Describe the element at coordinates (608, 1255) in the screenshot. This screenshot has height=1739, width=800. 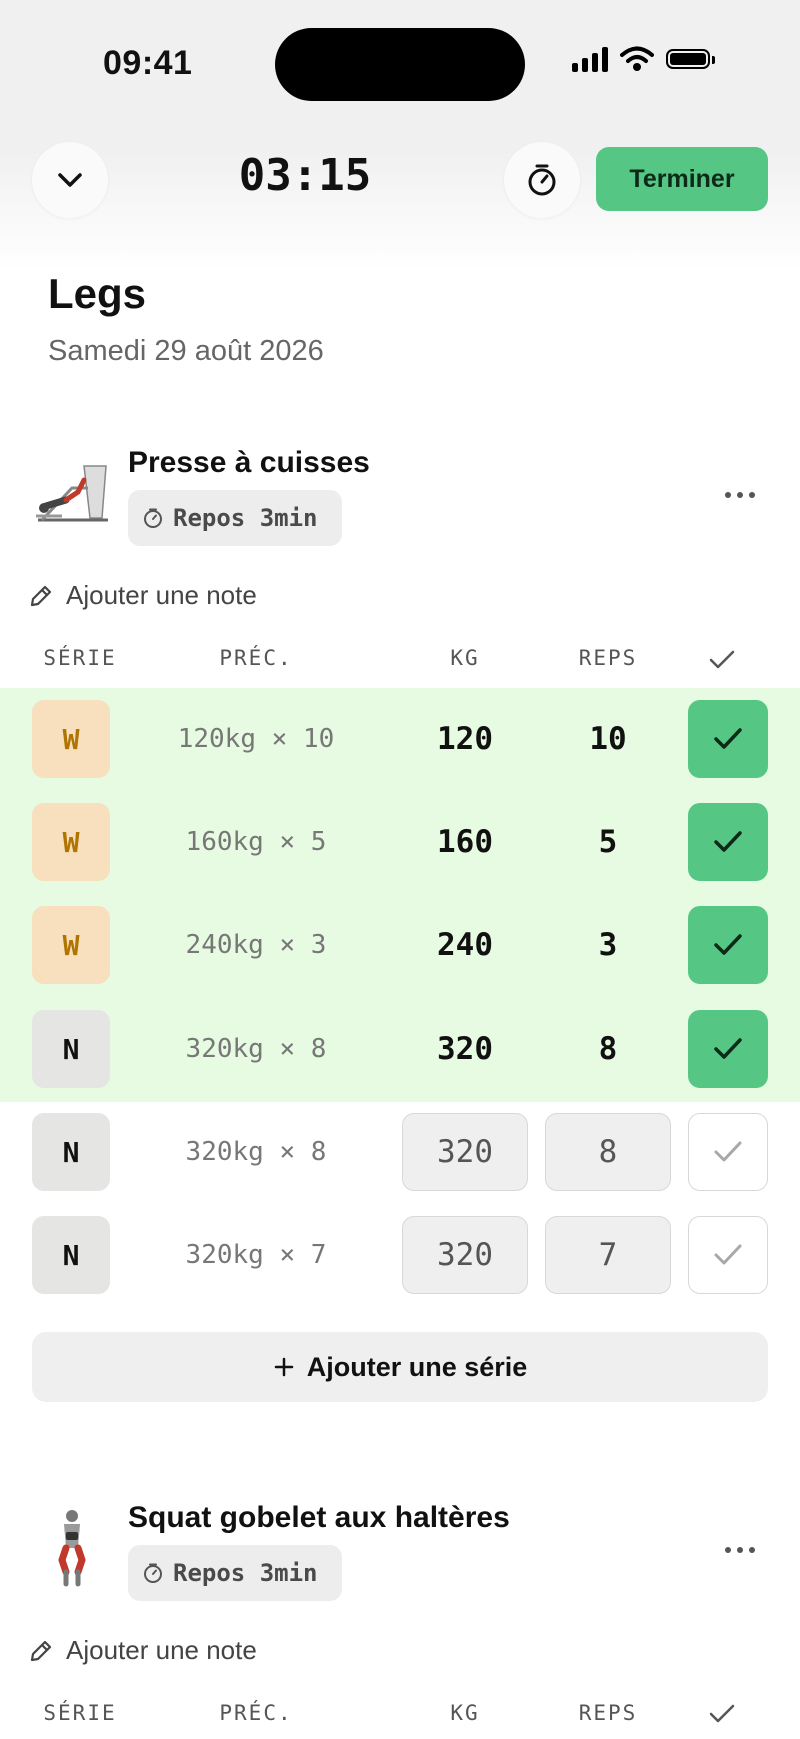
I see `reps-input: 7` at that location.